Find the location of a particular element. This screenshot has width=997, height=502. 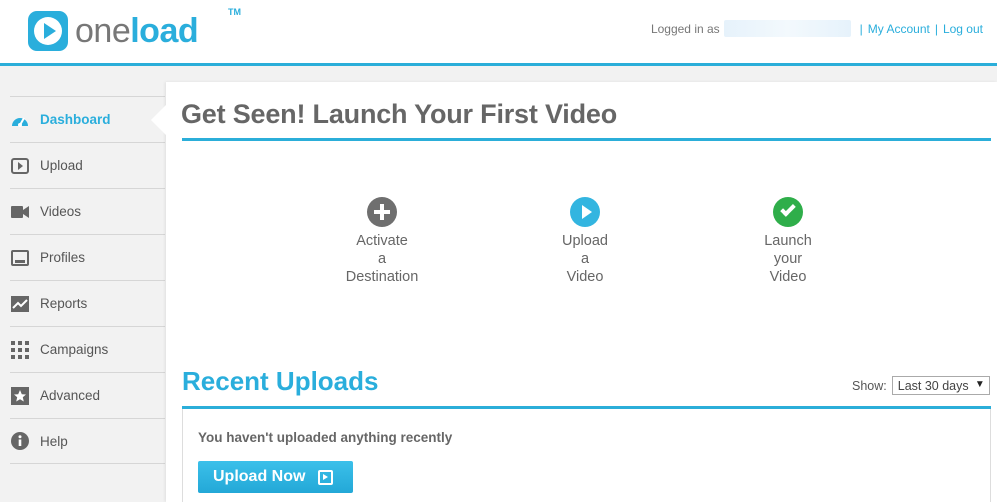

sidebar-item-help: Help is located at coordinates (87, 441).